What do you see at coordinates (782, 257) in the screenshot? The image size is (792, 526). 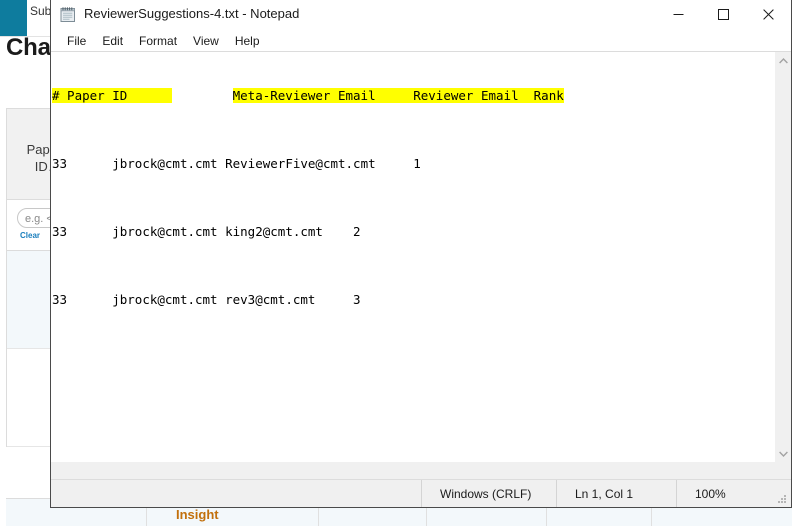 I see `vertical-scrollbar` at bounding box center [782, 257].